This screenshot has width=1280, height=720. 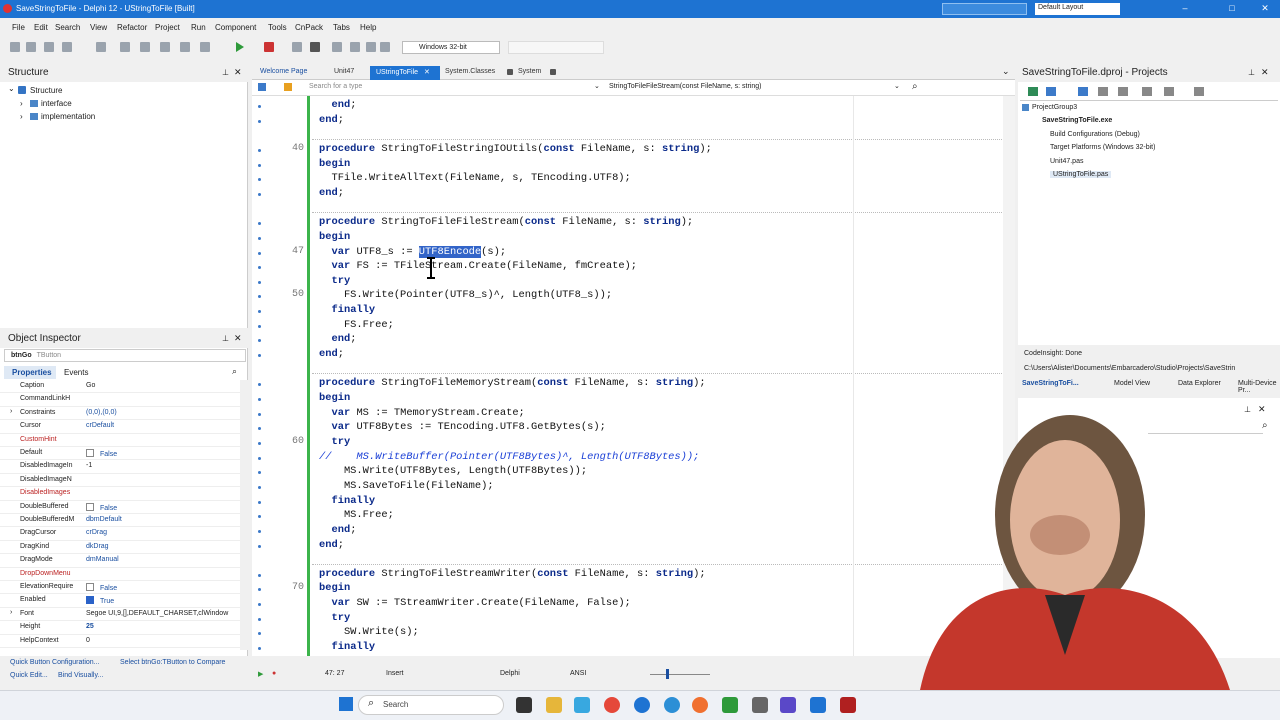 I want to click on property-row: Height 25, so click(x=120, y=628).